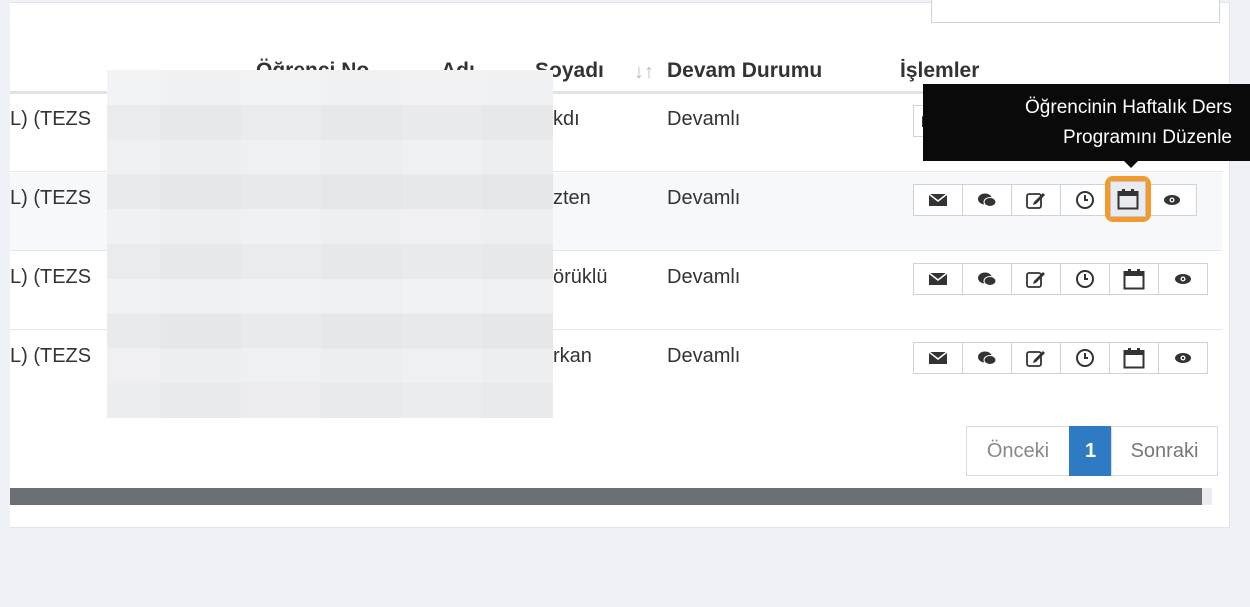 The height and width of the screenshot is (607, 1250). What do you see at coordinates (940, 70) in the screenshot?
I see `header-actions: İşlemler` at bounding box center [940, 70].